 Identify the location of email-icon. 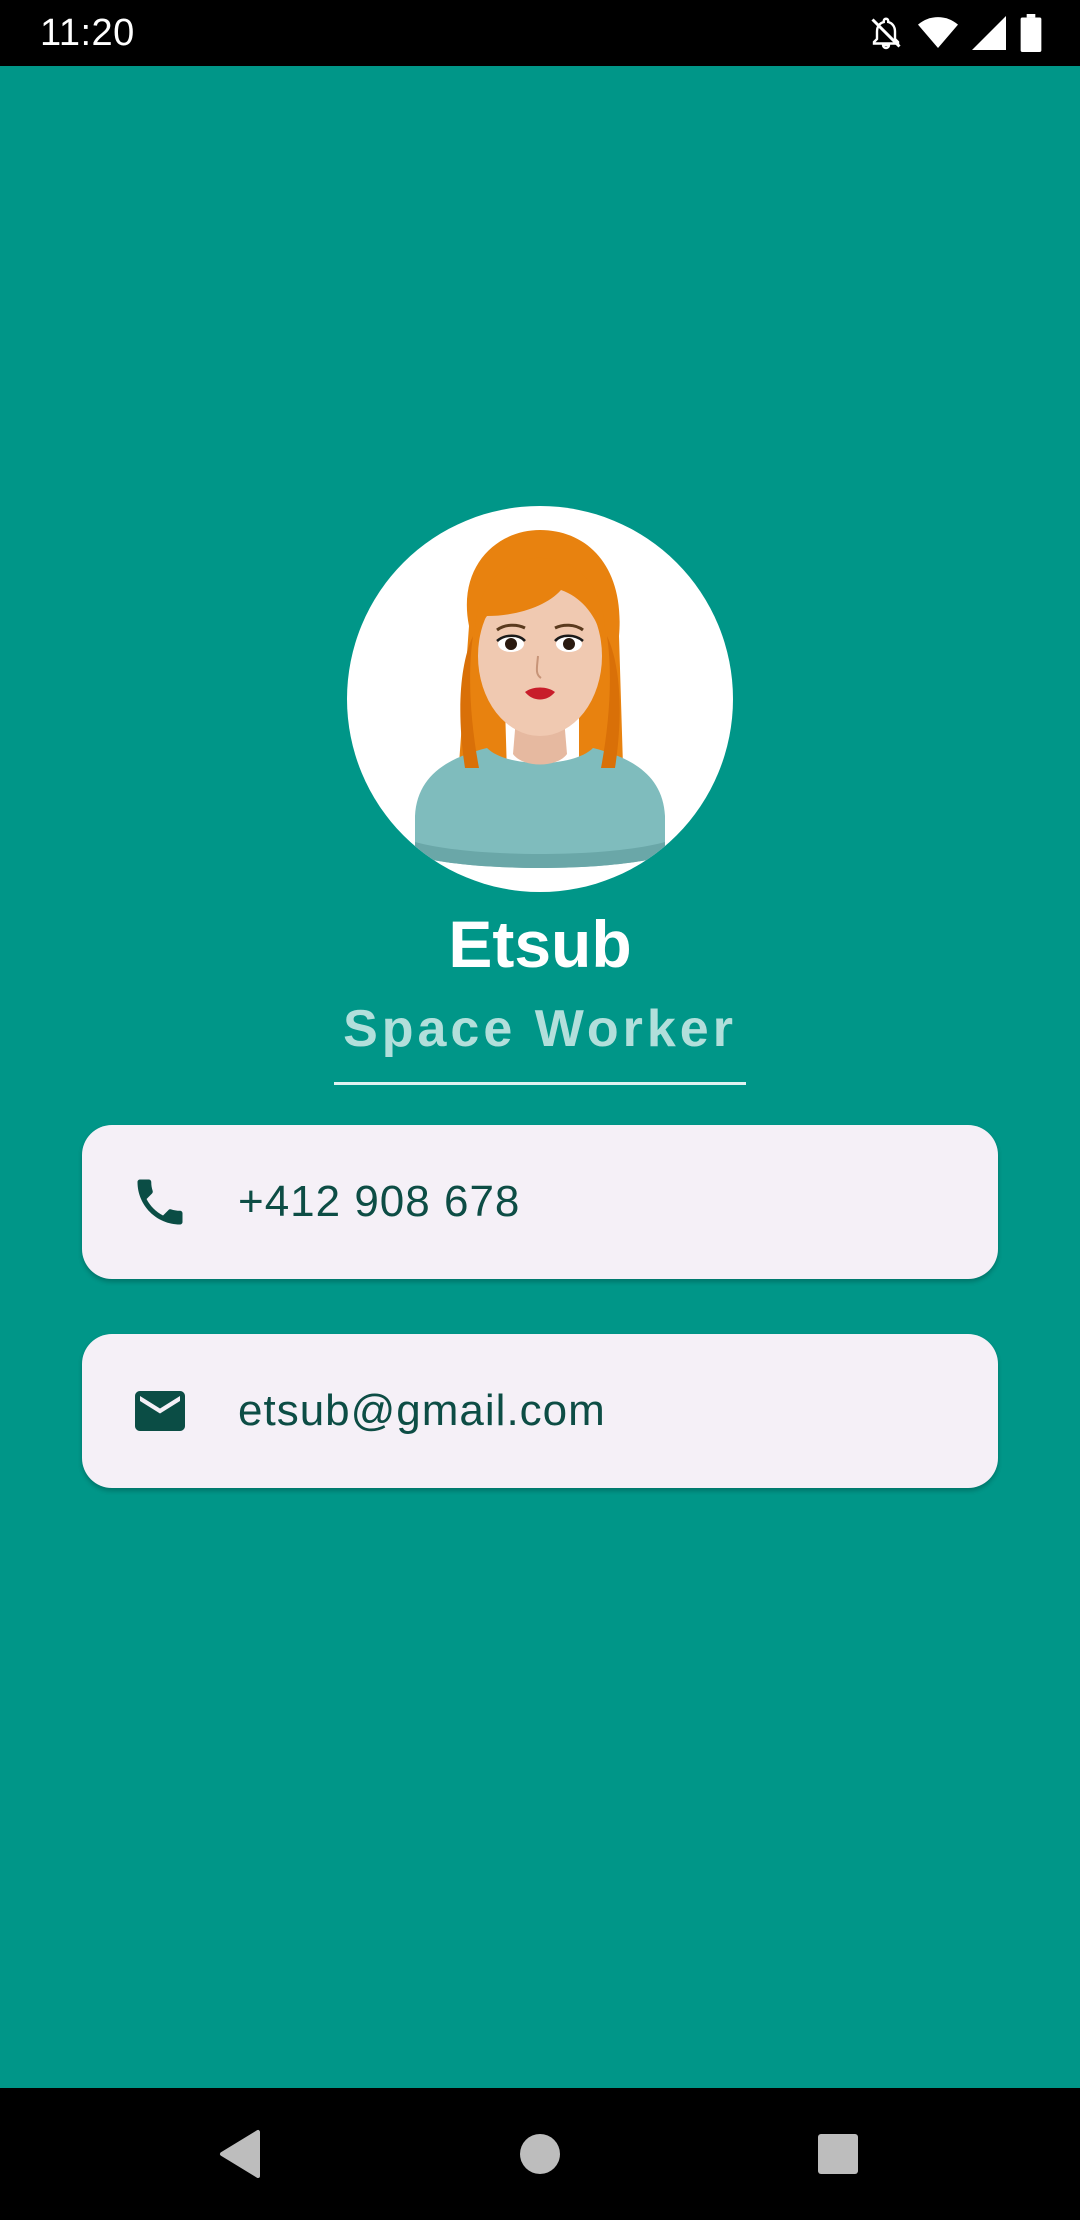
(160, 1411).